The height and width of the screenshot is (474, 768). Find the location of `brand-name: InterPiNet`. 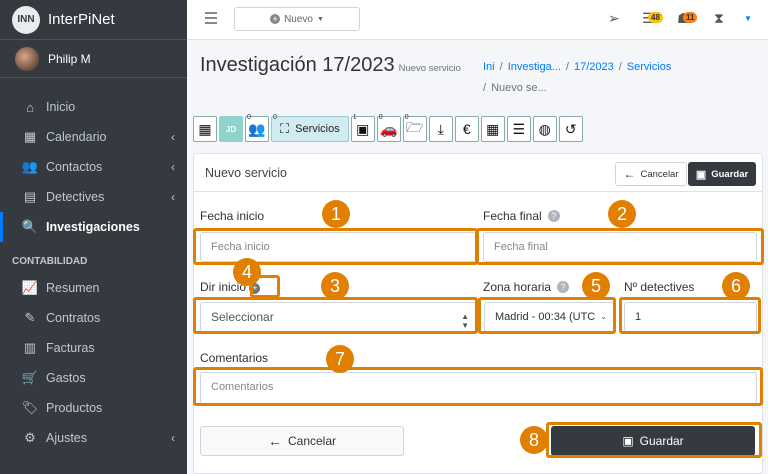

brand-name: InterPiNet is located at coordinates (81, 19).